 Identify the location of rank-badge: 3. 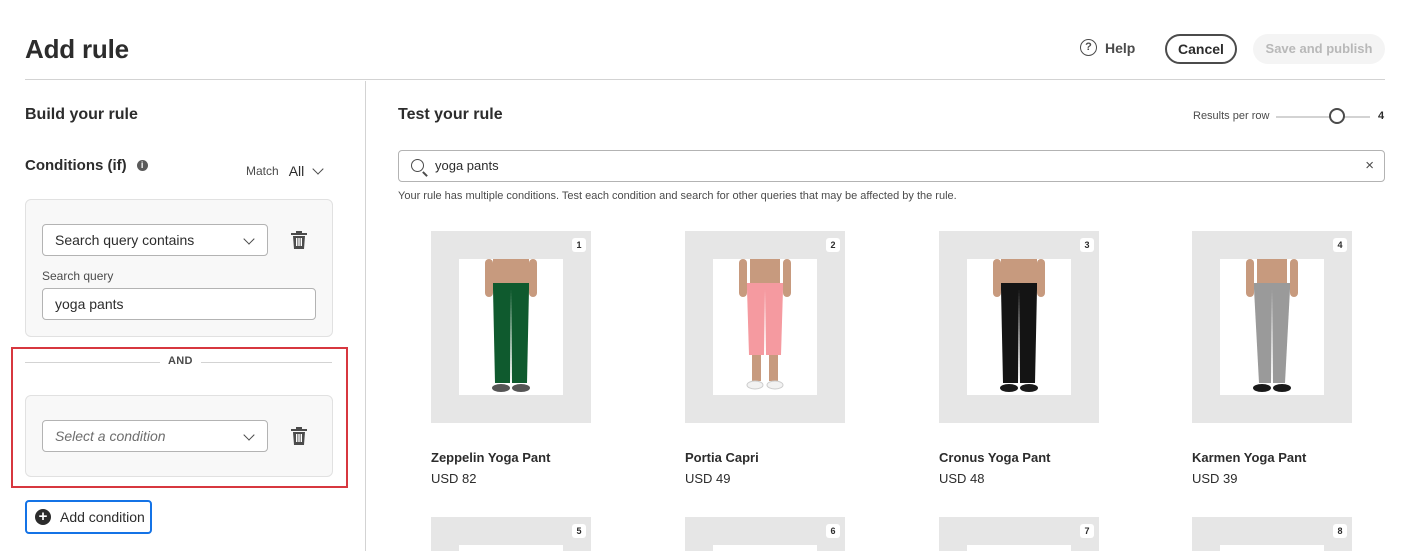
(1087, 245).